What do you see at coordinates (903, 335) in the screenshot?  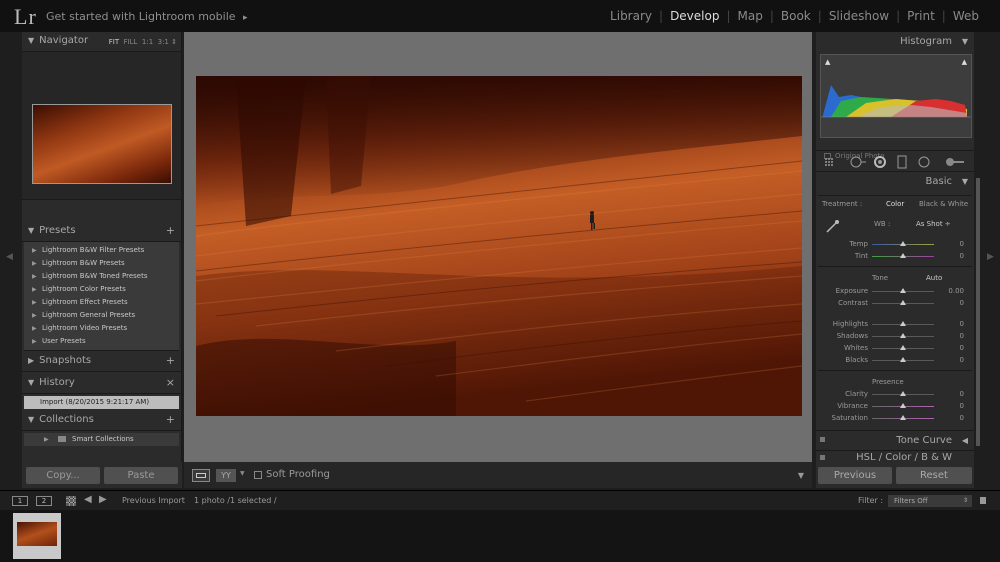 I see `shadows-knob` at bounding box center [903, 335].